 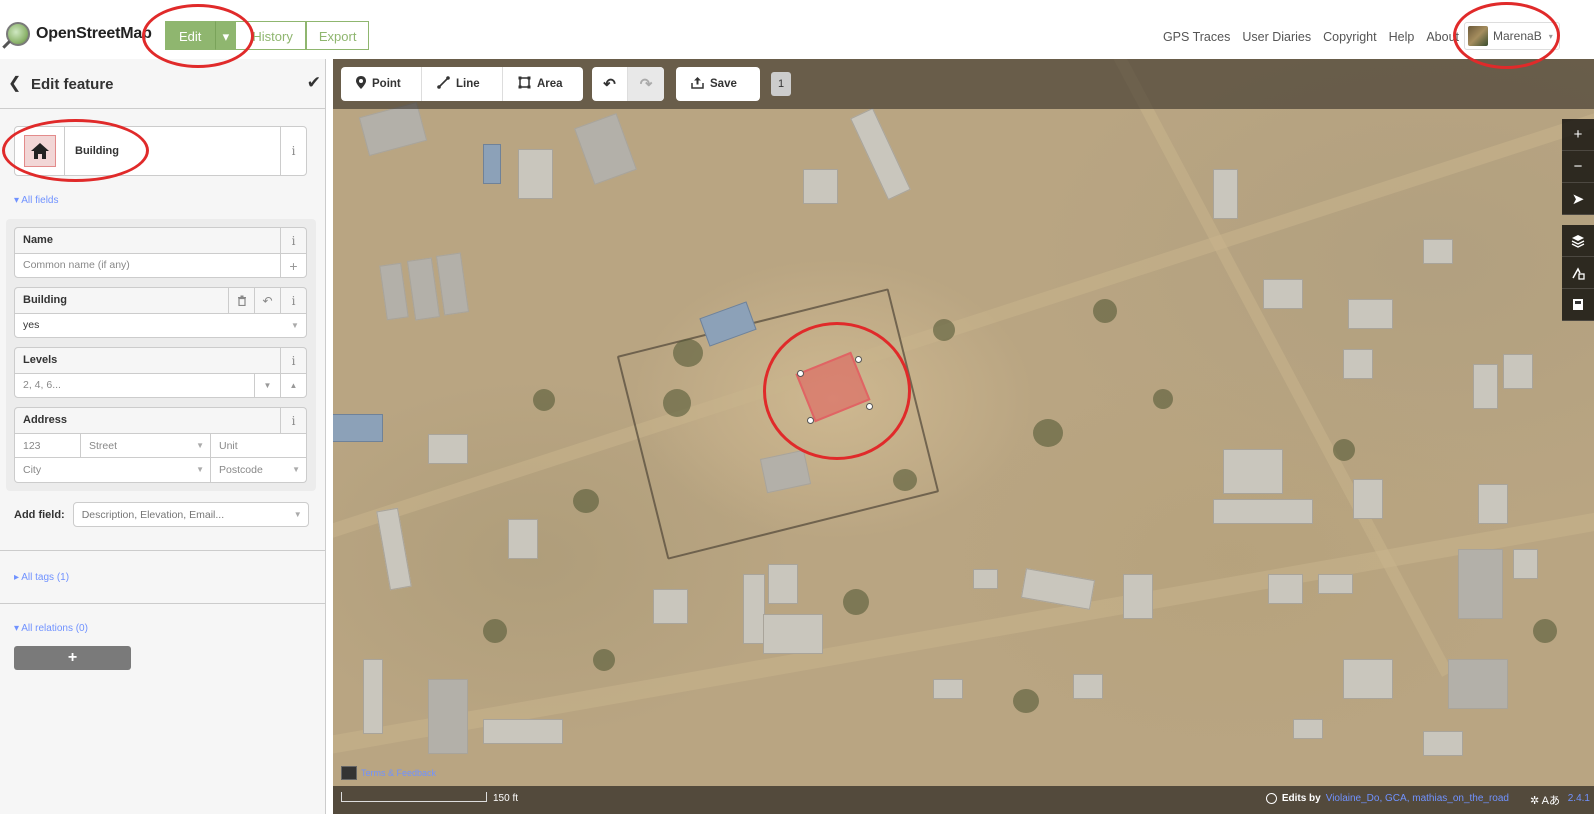 I want to click on city-input: City ▼, so click(x=112, y=470).